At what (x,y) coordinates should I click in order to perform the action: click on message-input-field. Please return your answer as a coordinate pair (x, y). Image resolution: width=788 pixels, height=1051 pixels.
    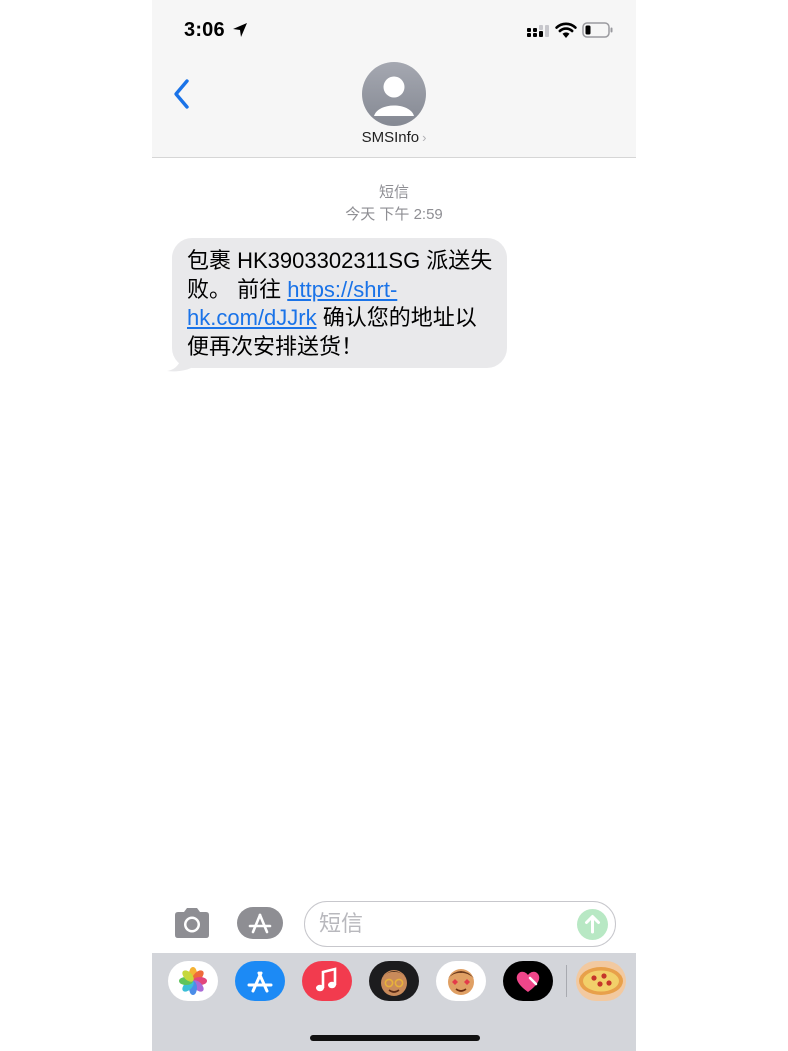
    Looking at the image, I should click on (460, 924).